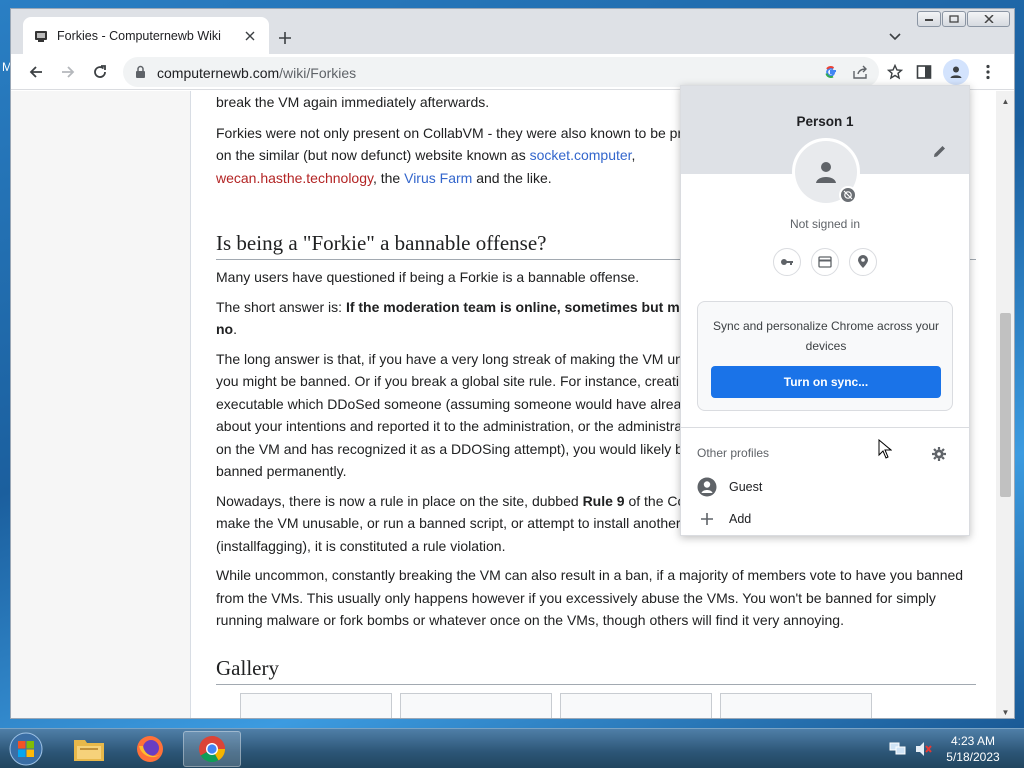  What do you see at coordinates (26, 749) in the screenshot?
I see `start-button` at bounding box center [26, 749].